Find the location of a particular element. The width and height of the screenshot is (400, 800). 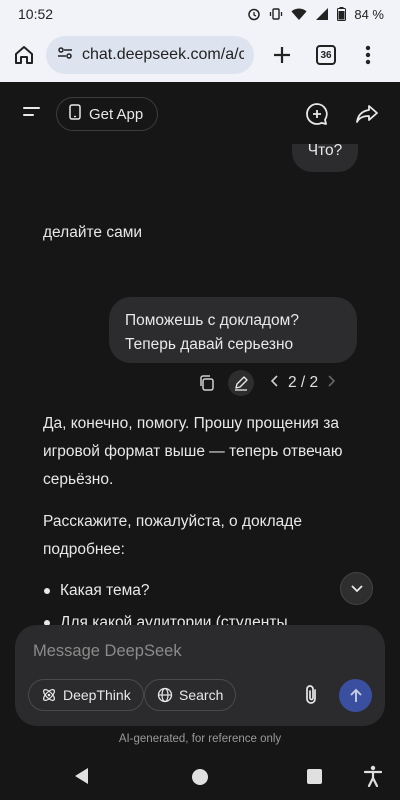

globe-icon is located at coordinates (165, 695).